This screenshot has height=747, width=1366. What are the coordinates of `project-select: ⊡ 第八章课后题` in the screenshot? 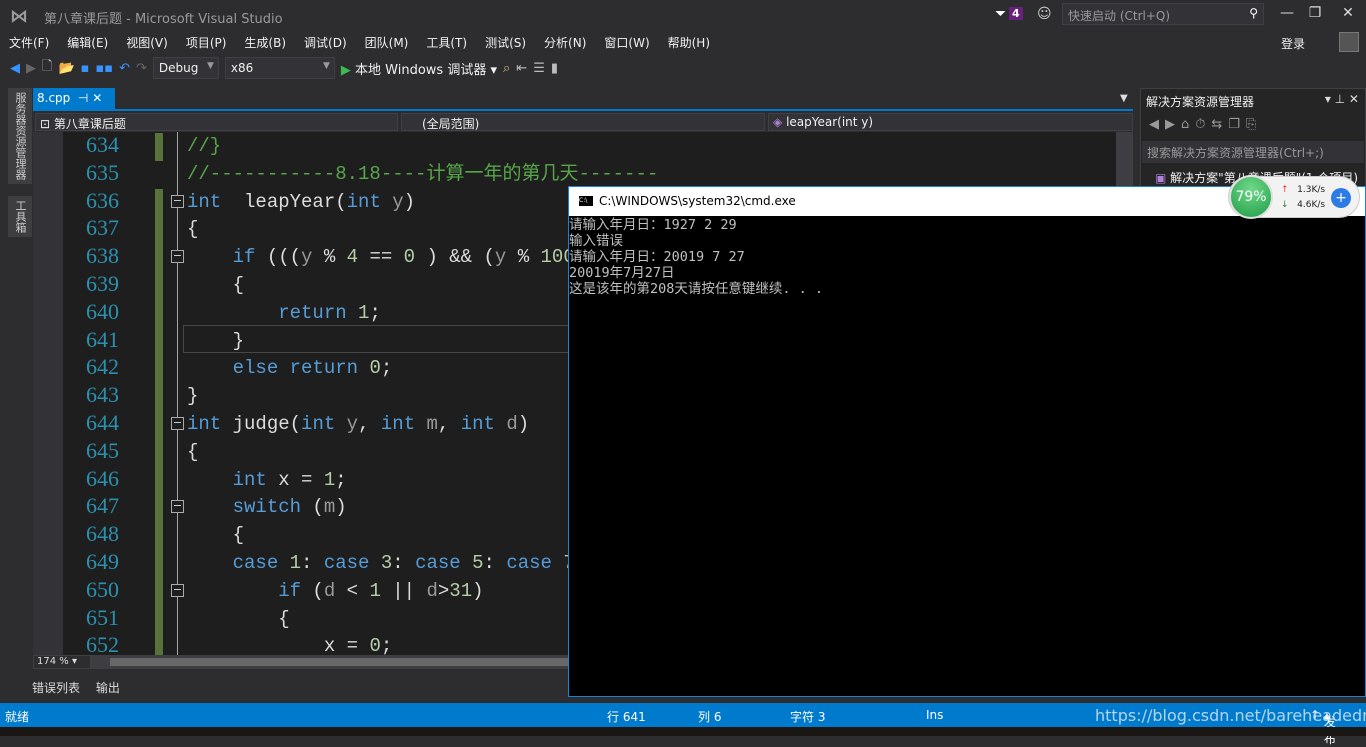 It's located at (216, 122).